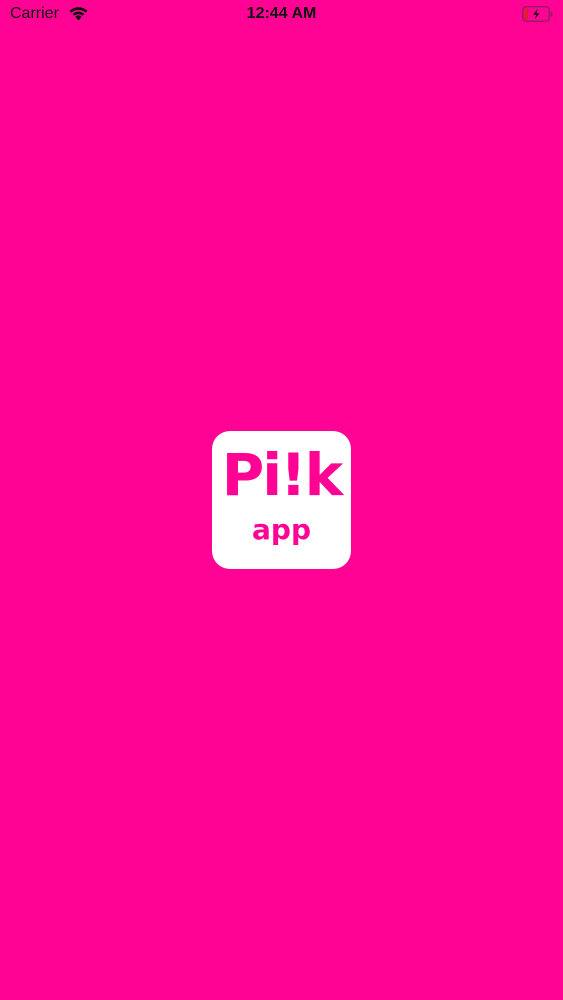  What do you see at coordinates (281, 529) in the screenshot?
I see `logo-subtext: app` at bounding box center [281, 529].